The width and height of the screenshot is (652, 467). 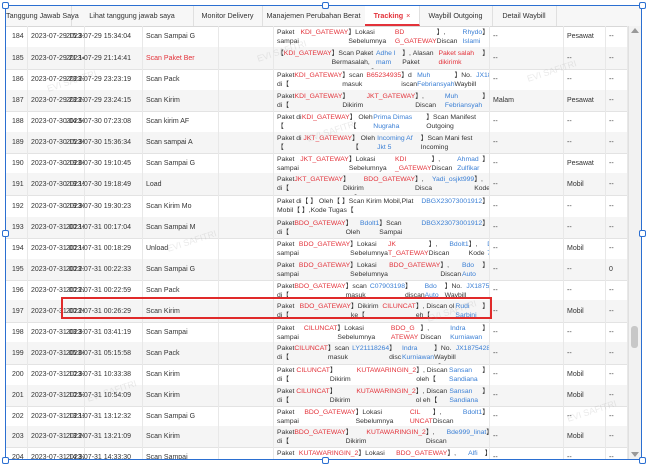 What do you see at coordinates (103, 353) in the screenshot?
I see `upload-time: 2023-07-31 05:15:58` at bounding box center [103, 353].